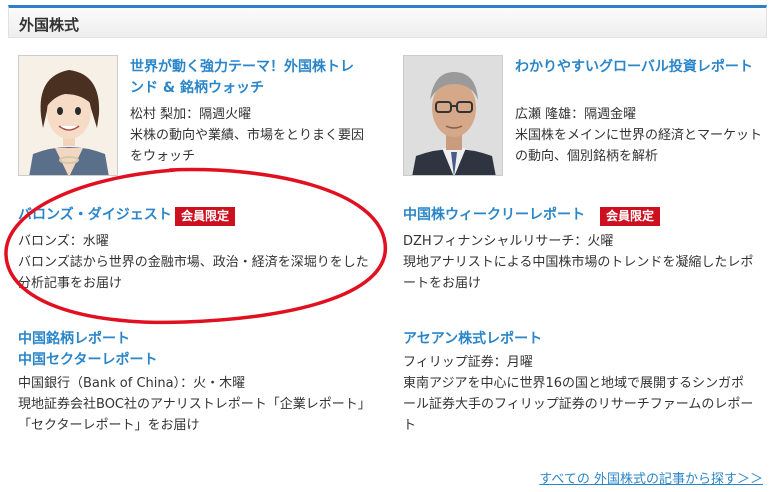 This screenshot has width=775, height=492. What do you see at coordinates (49, 25) in the screenshot?
I see `section-title: 外国株式` at bounding box center [49, 25].